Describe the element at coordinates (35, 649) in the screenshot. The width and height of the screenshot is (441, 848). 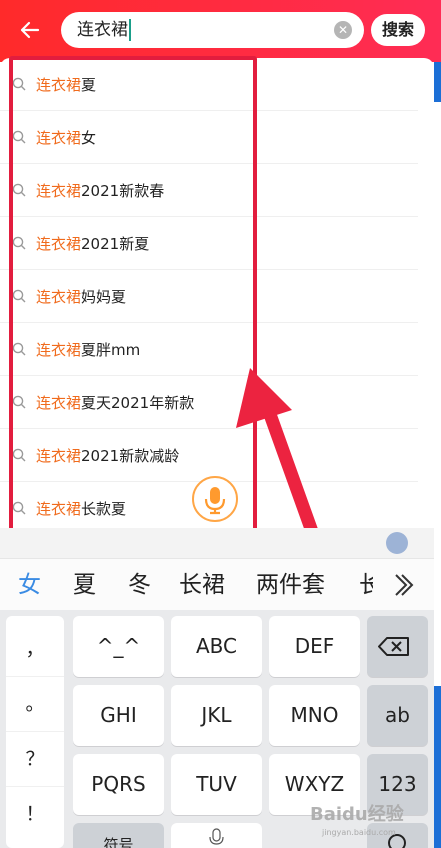
I see `punct-key-comma: ，` at that location.